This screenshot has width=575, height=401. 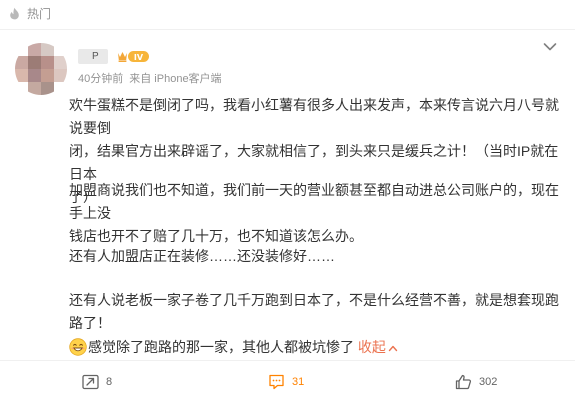 I want to click on paragraph-5: 感觉除了跑路的那一家，其他人都被坑惨了 收起, so click(x=233, y=347).